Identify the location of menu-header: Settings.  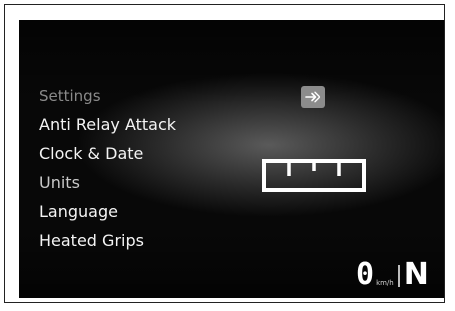
(70, 96).